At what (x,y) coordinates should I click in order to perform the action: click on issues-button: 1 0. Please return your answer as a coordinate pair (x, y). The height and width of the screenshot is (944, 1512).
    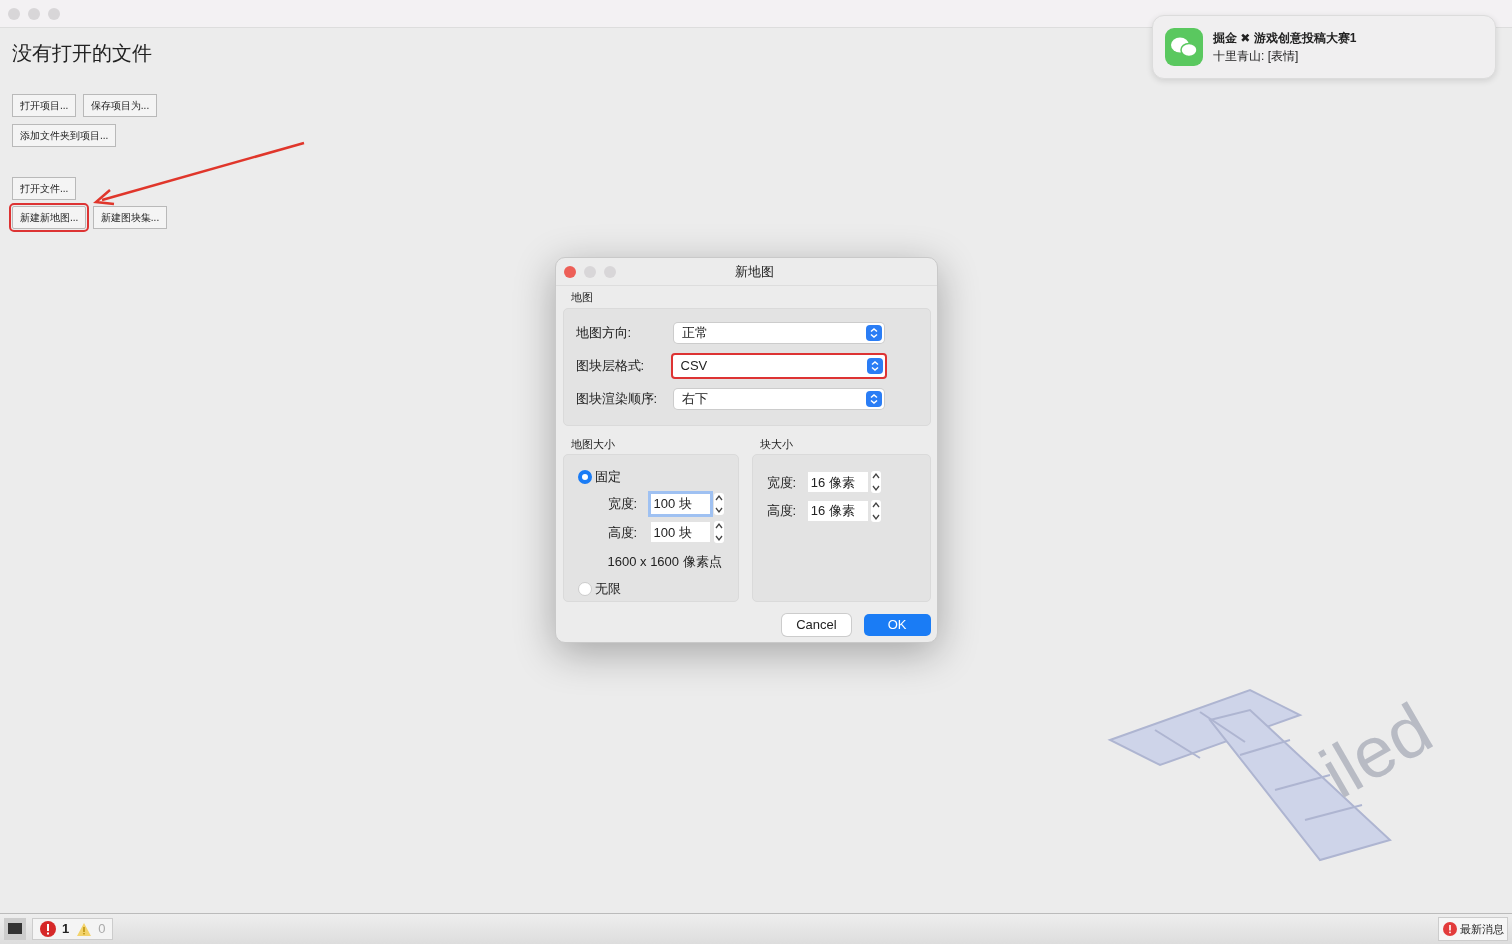
    Looking at the image, I should click on (72, 929).